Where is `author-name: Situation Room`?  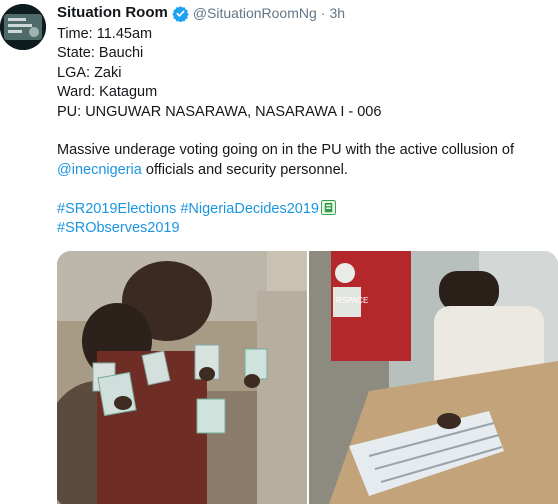
author-name: Situation Room is located at coordinates (112, 13).